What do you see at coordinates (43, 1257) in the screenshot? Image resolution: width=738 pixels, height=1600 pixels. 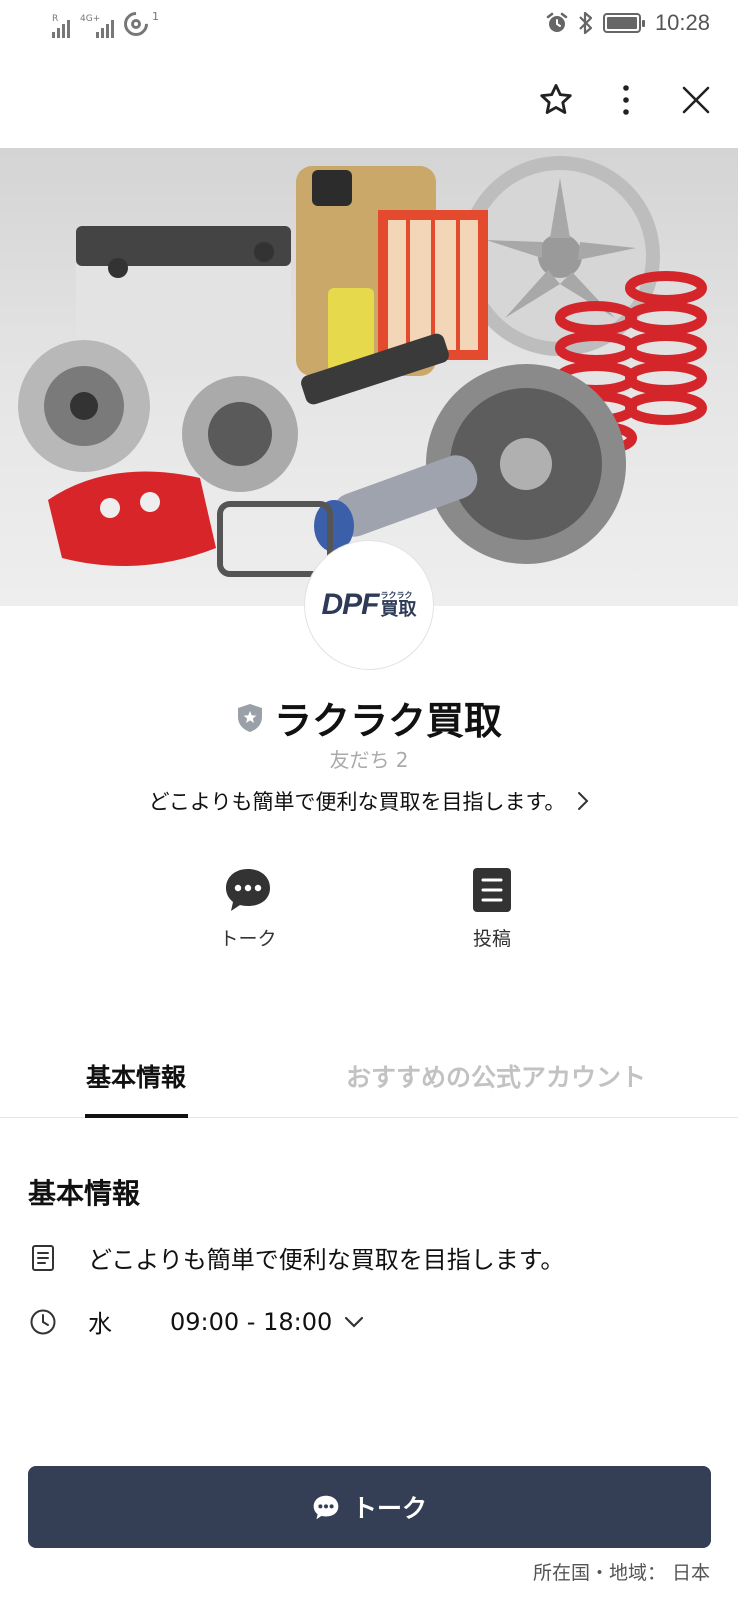 I see `document-icon` at bounding box center [43, 1257].